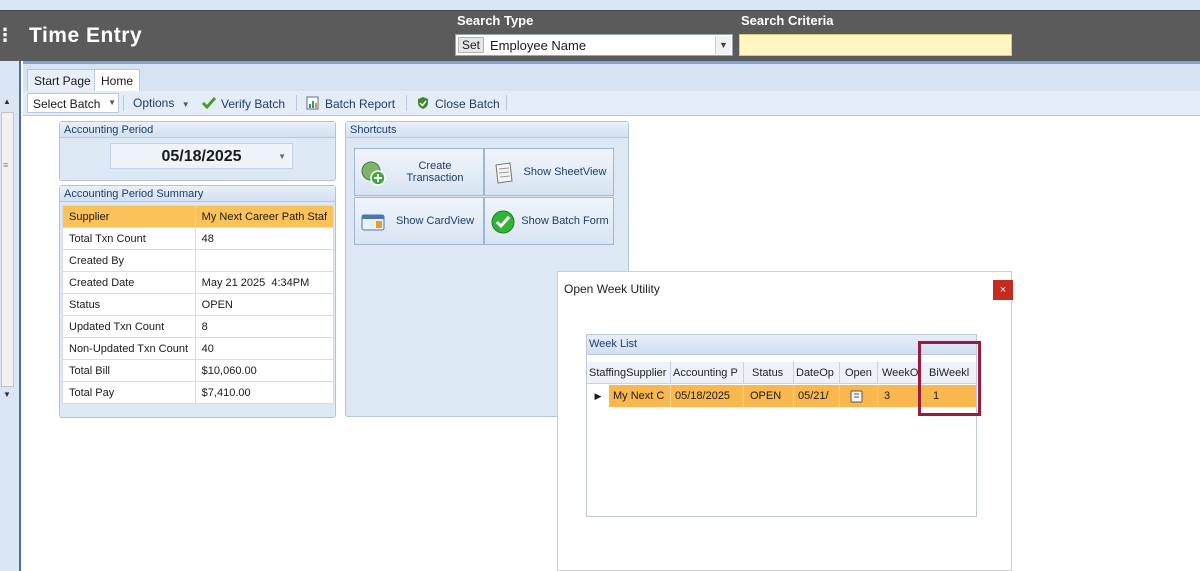 This screenshot has width=1200, height=571. I want to click on show-sheetview-label: Show SheetView, so click(565, 172).